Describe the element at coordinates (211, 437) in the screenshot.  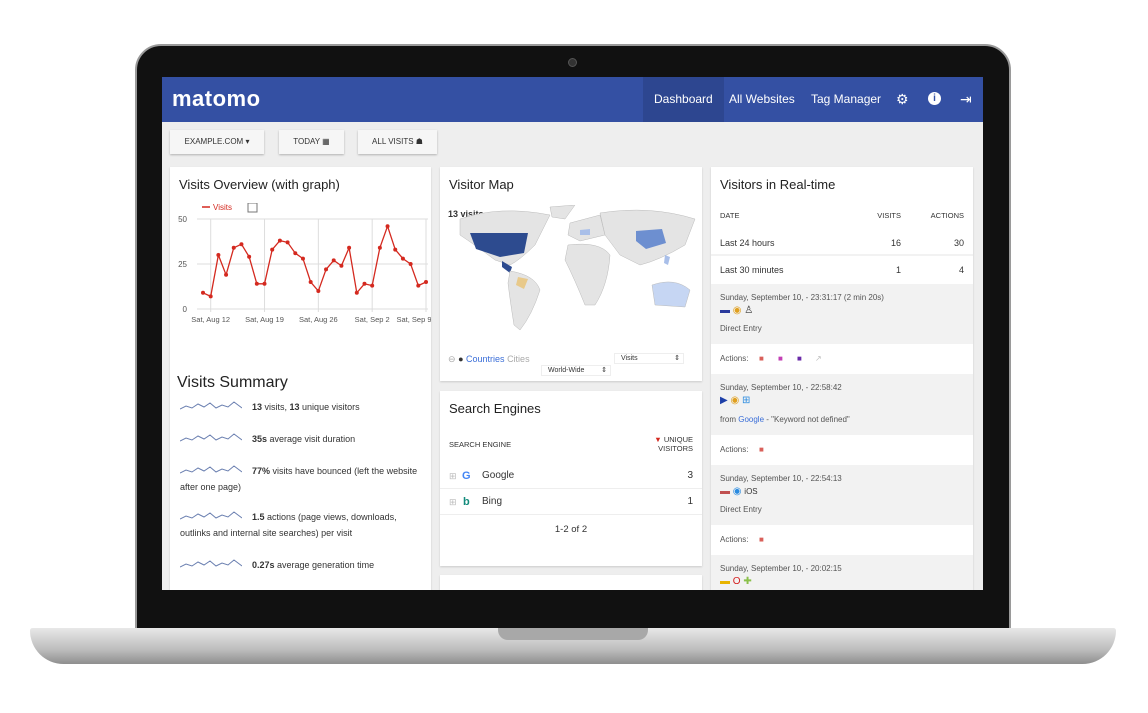
I see `sparkline` at that location.